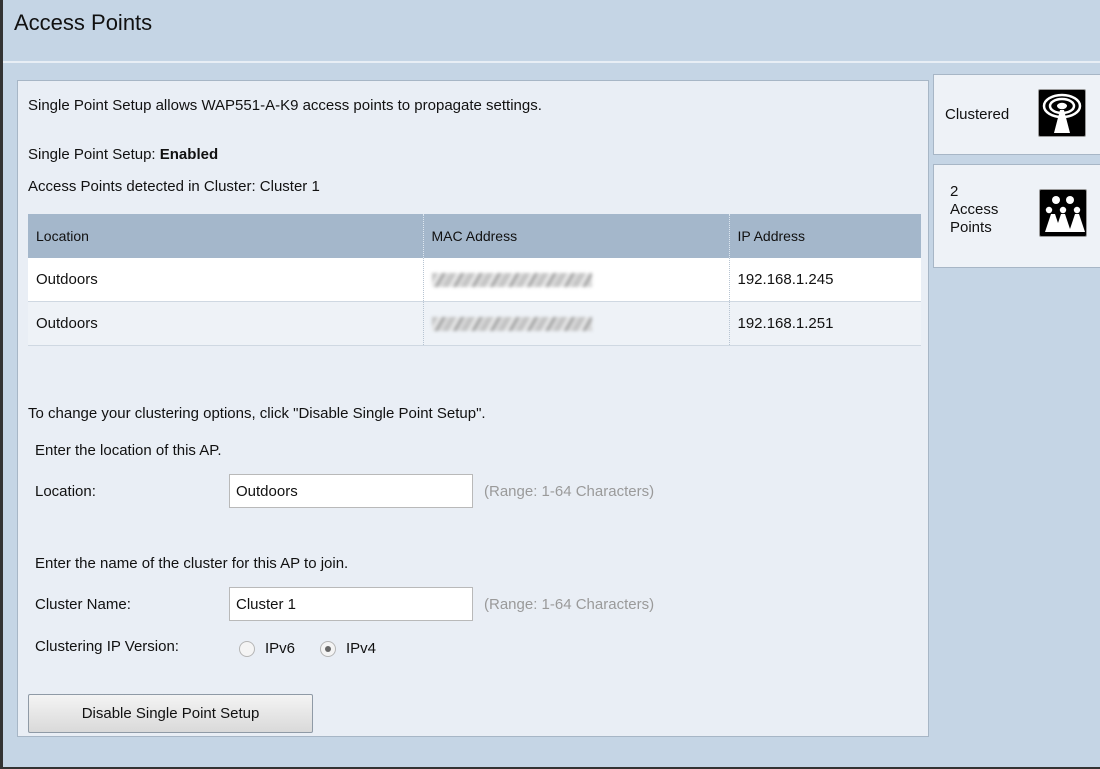 The image size is (1100, 769). What do you see at coordinates (1016, 114) in the screenshot?
I see `clustered-card: Clustered` at bounding box center [1016, 114].